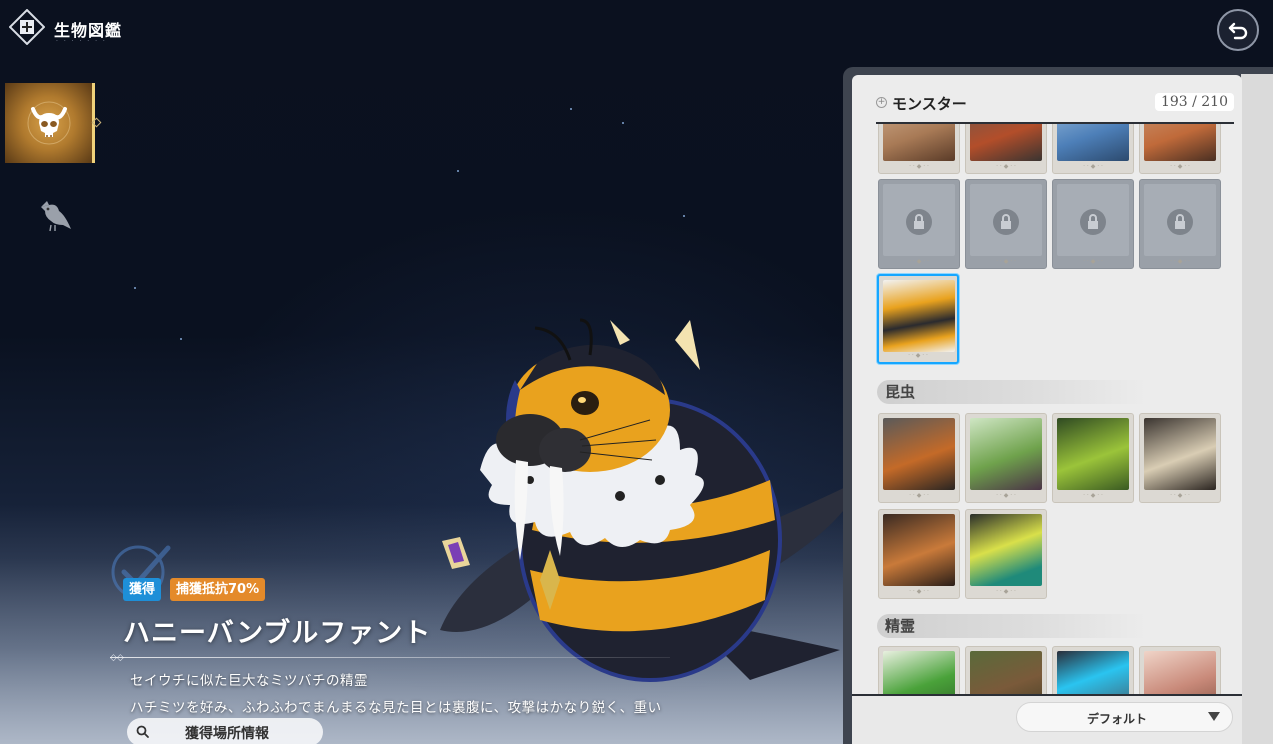 Image resolution: width=1273 pixels, height=744 pixels. I want to click on category-tab-bird, so click(55, 215).